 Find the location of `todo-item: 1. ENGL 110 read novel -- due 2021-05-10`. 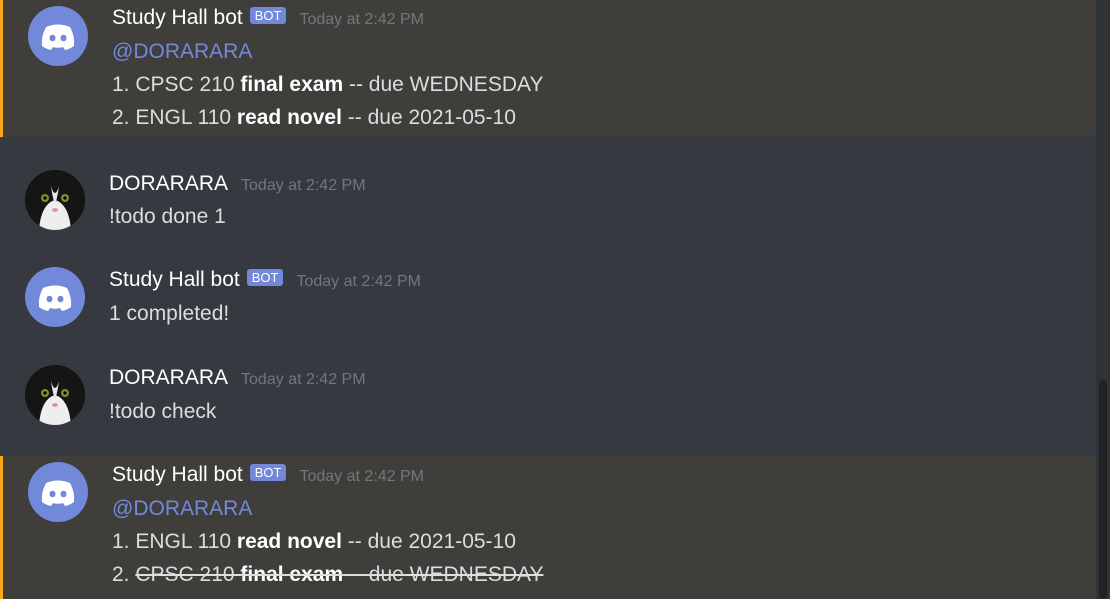

todo-item: 1. ENGL 110 read novel -- due 2021-05-10 is located at coordinates (314, 541).